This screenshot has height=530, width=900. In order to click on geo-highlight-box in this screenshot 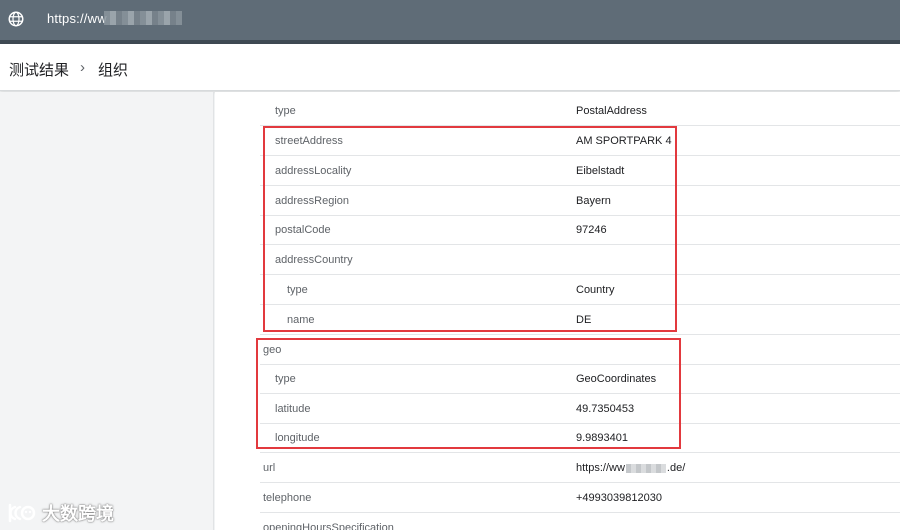, I will do `click(468, 393)`.